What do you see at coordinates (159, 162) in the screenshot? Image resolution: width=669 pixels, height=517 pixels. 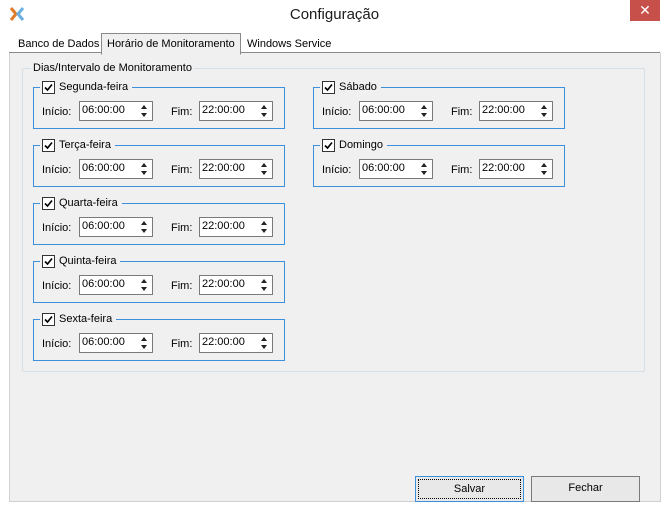 I see `day-box-1: Terça-feira Início: 06:00:00 Fim: 22:00:00` at bounding box center [159, 162].